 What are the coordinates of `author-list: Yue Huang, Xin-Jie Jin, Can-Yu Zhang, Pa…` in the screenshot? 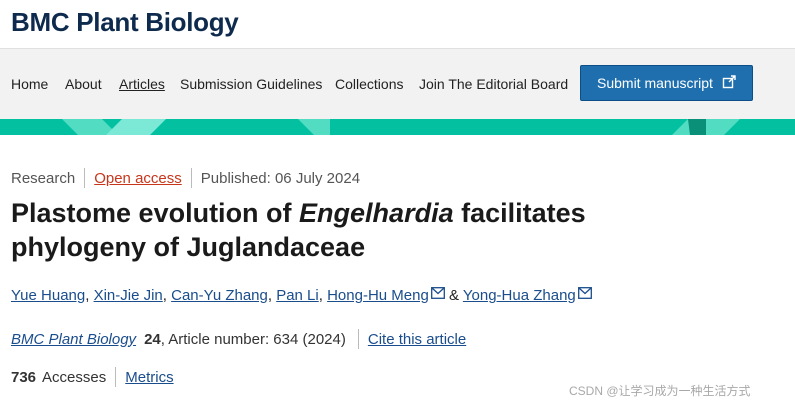 It's located at (301, 295).